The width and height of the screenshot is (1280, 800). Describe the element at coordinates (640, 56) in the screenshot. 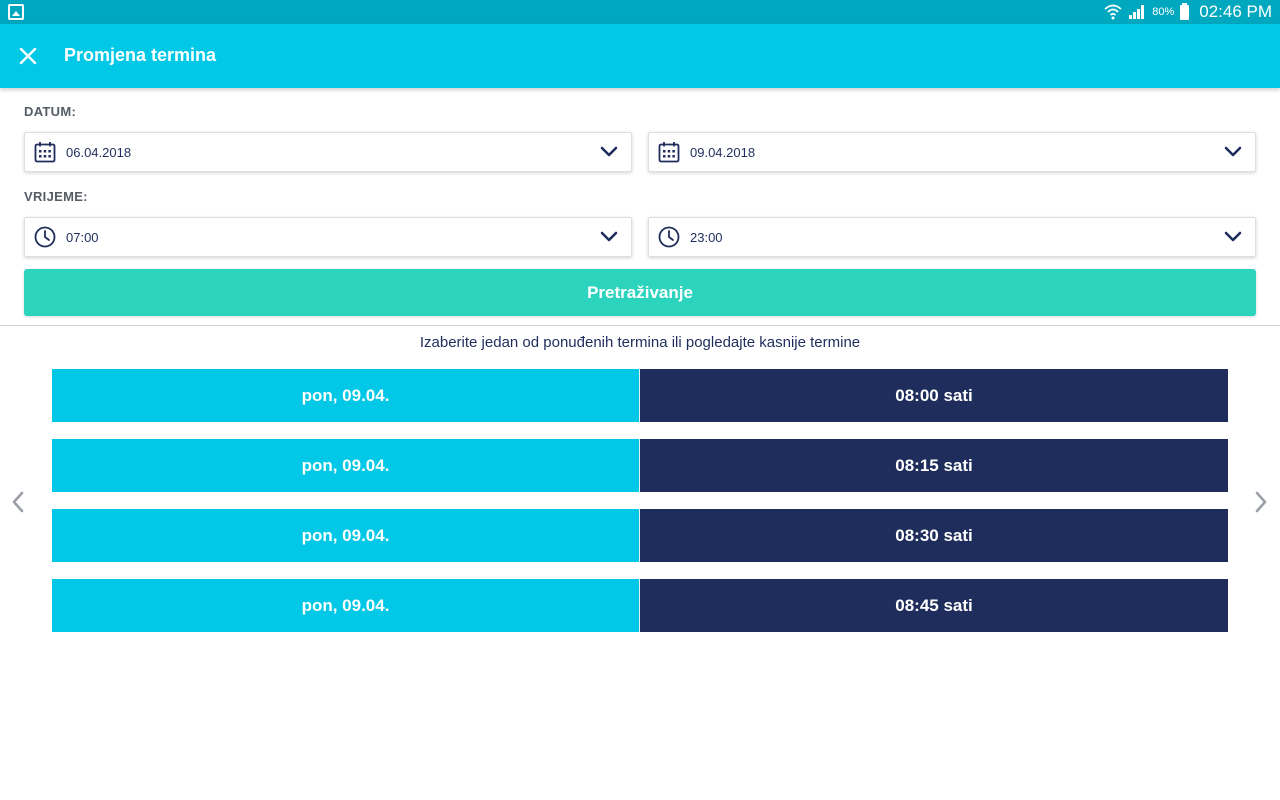

I see `app-bar: Promjena termina` at that location.